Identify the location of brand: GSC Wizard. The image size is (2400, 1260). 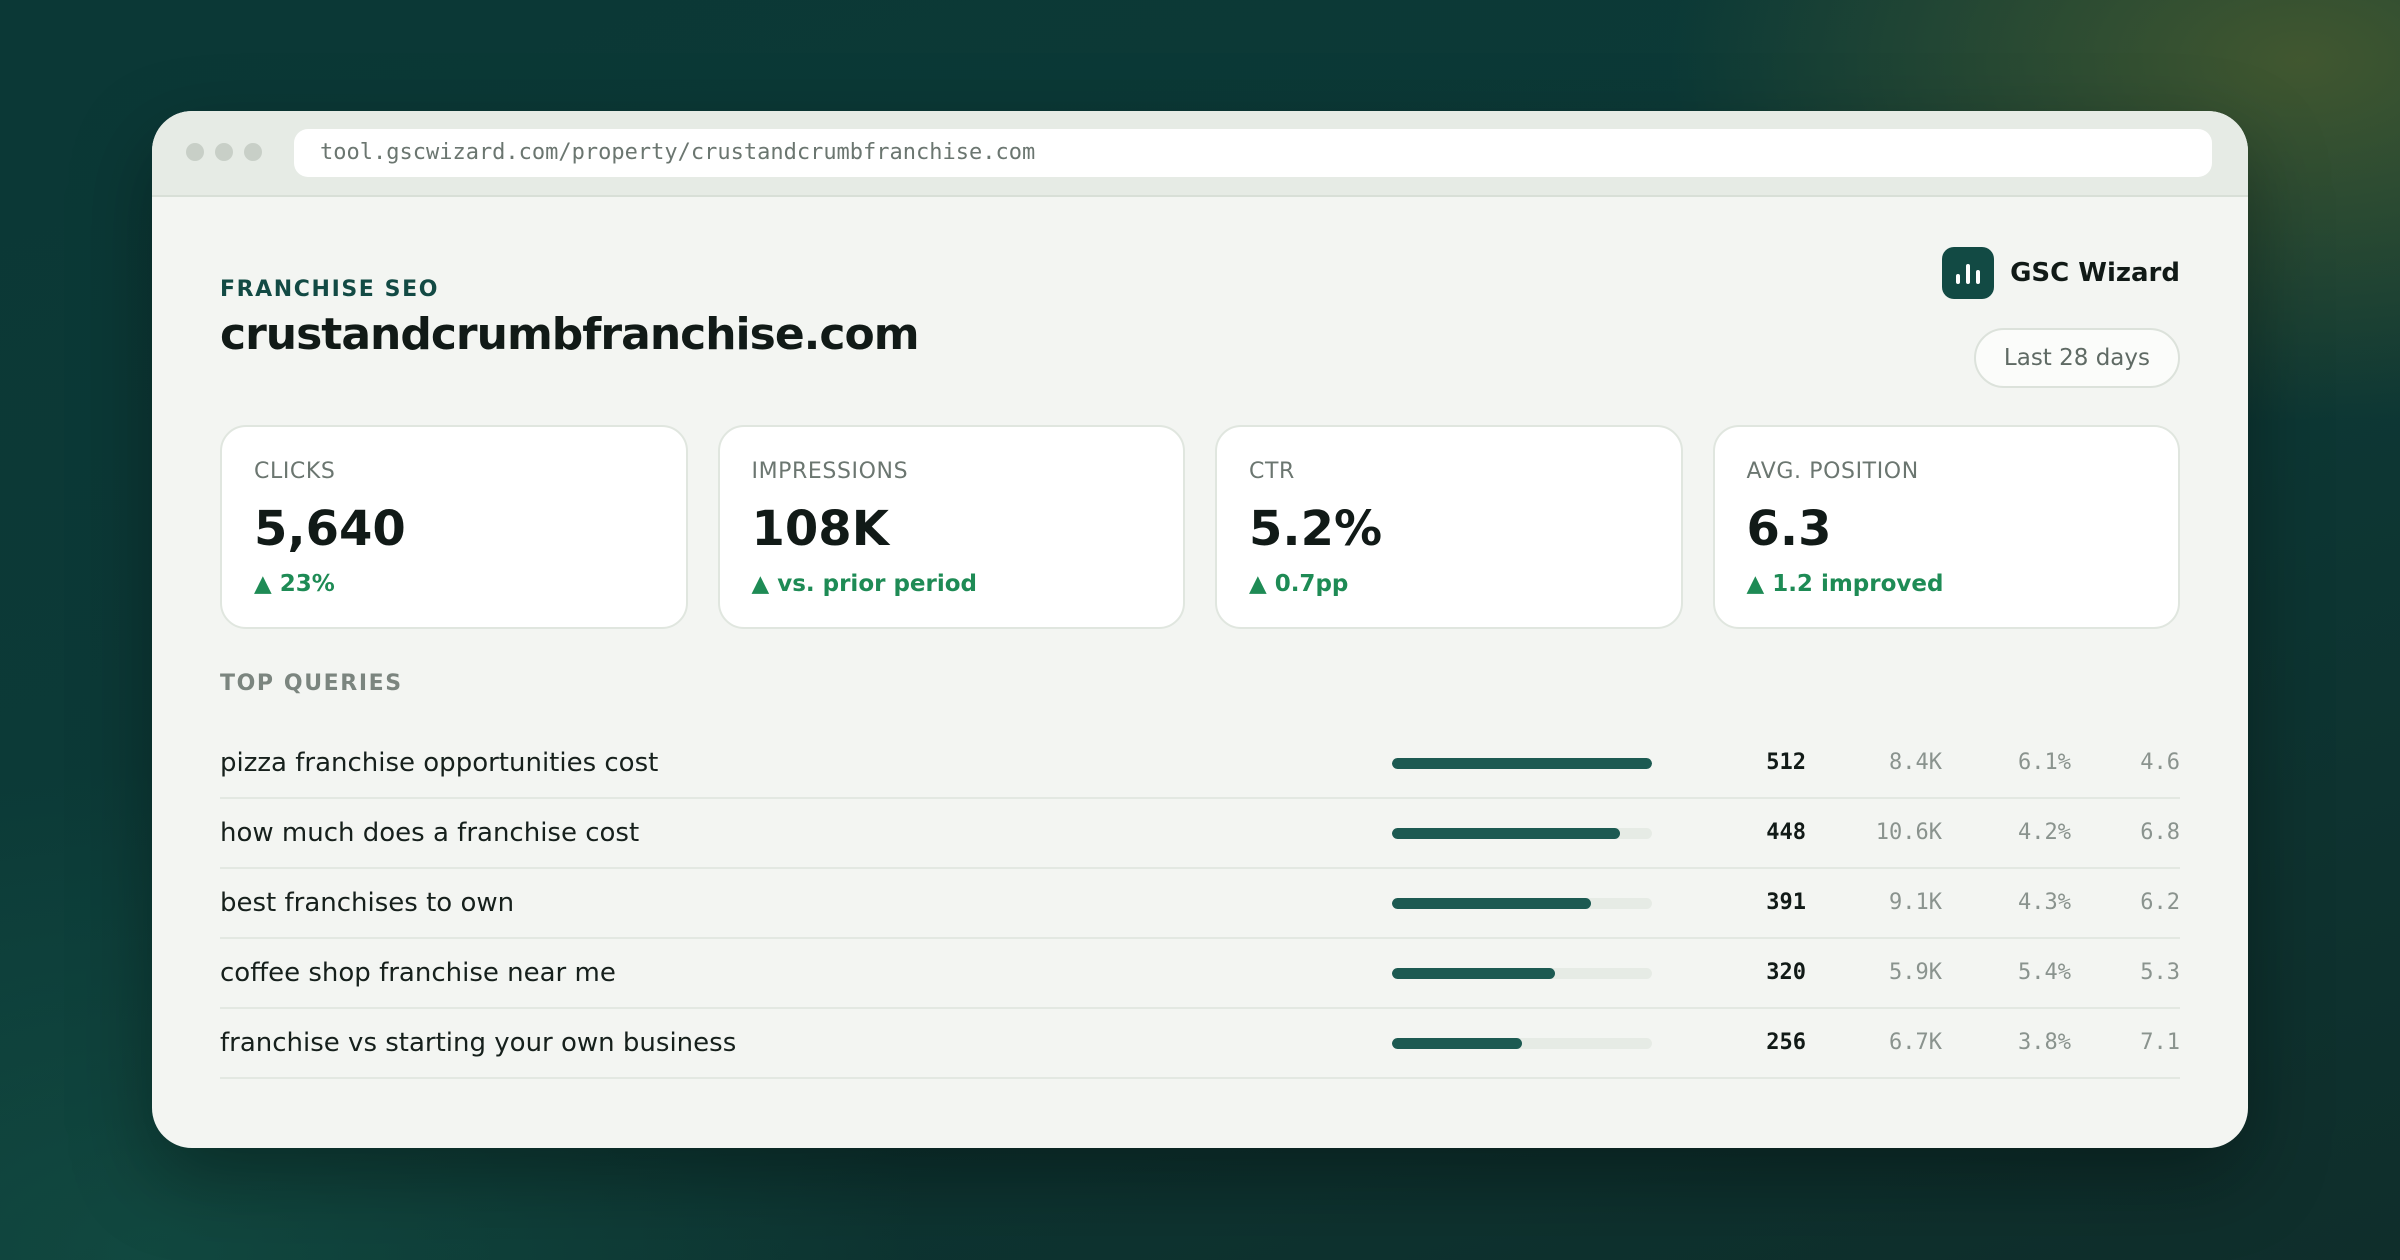
(2061, 273).